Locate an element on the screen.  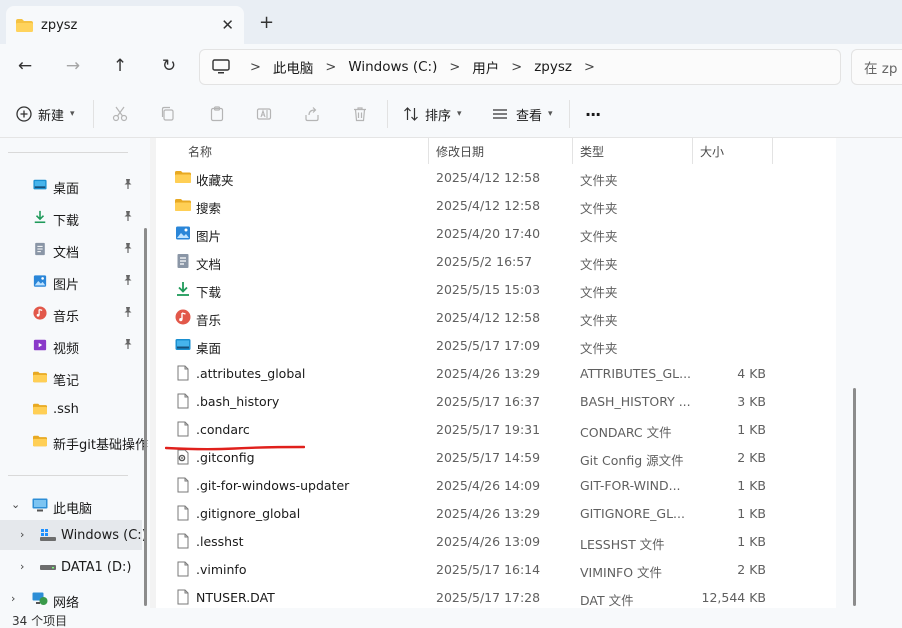
file-date: 2025/4/26 14:09 is located at coordinates (488, 485).